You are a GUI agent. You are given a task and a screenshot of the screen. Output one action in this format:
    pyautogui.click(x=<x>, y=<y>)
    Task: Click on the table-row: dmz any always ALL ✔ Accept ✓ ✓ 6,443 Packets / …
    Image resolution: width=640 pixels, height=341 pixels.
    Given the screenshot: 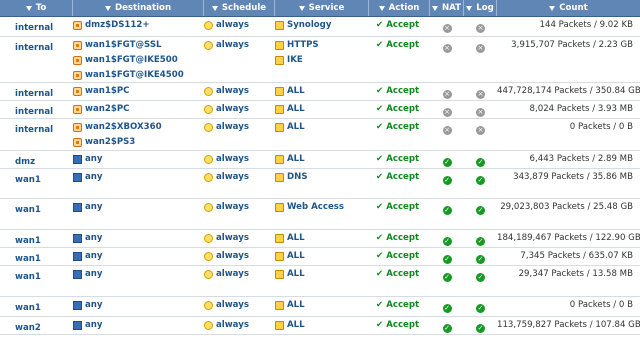 What is the action you would take?
    pyautogui.click(x=320, y=160)
    